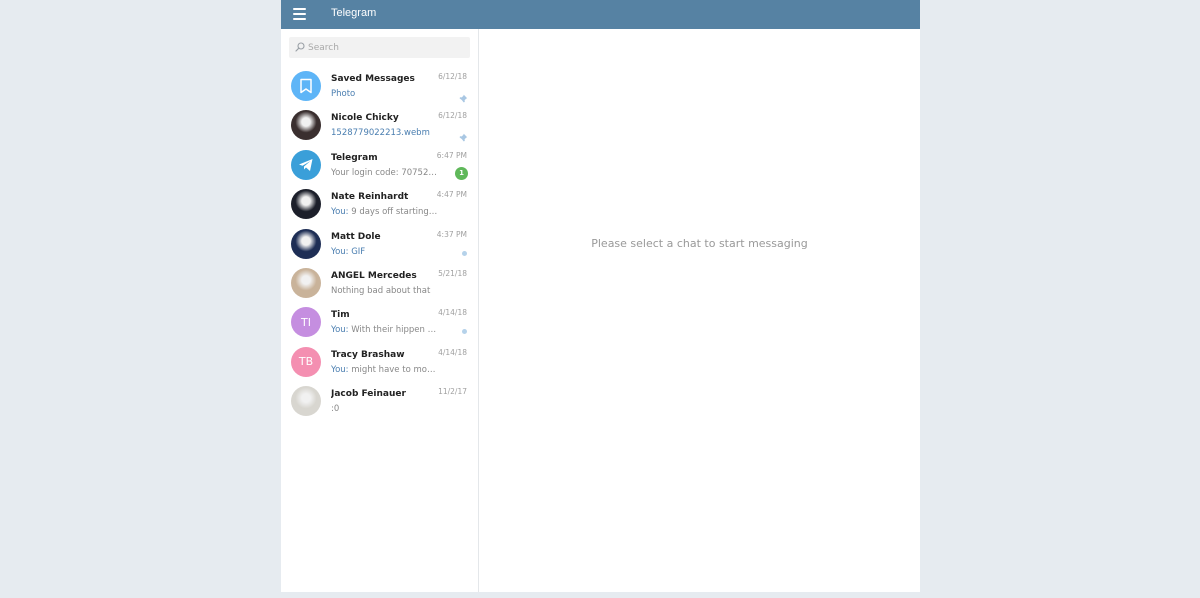  What do you see at coordinates (354, 13) in the screenshot?
I see `app-title: Telegram` at bounding box center [354, 13].